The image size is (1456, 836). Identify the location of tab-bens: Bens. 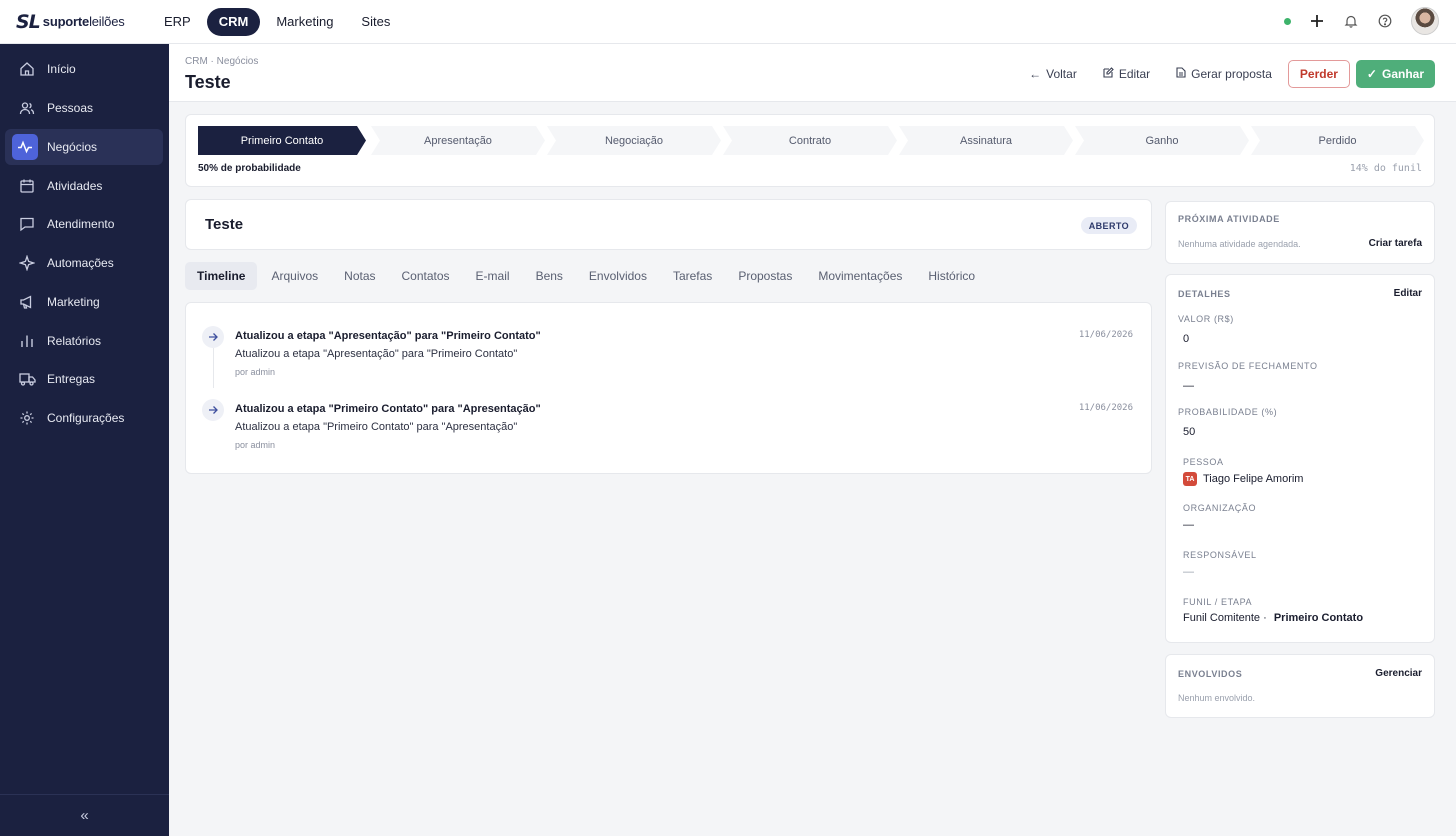
(549, 276).